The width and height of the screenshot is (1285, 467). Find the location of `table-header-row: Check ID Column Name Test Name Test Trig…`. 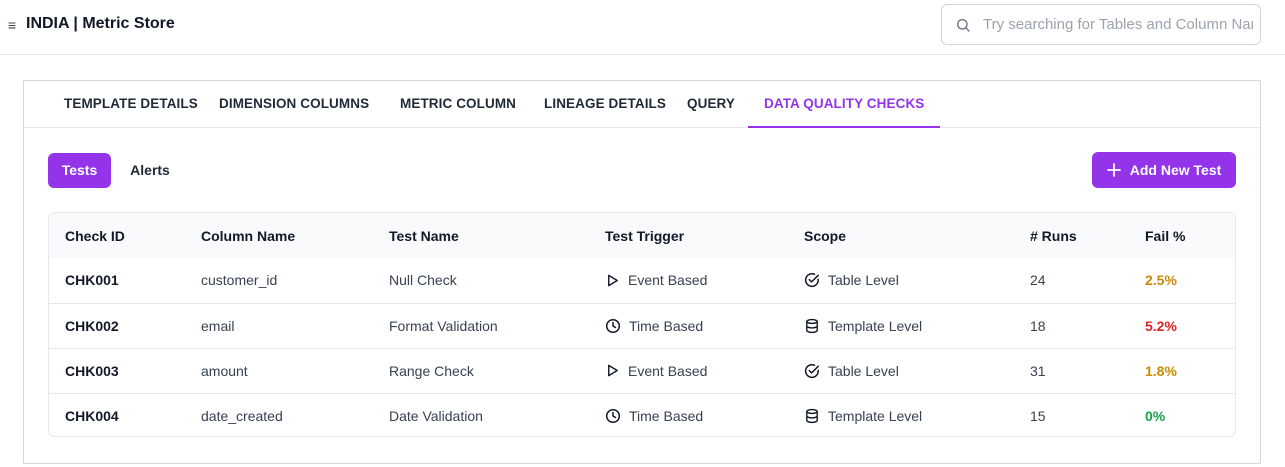

table-header-row: Check ID Column Name Test Name Test Trig… is located at coordinates (642, 235).